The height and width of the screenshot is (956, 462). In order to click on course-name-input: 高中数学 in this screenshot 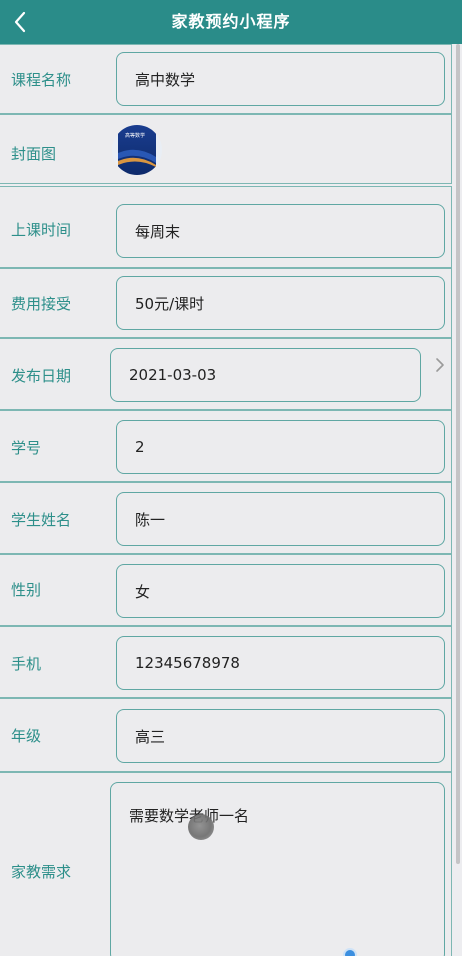, I will do `click(280, 79)`.